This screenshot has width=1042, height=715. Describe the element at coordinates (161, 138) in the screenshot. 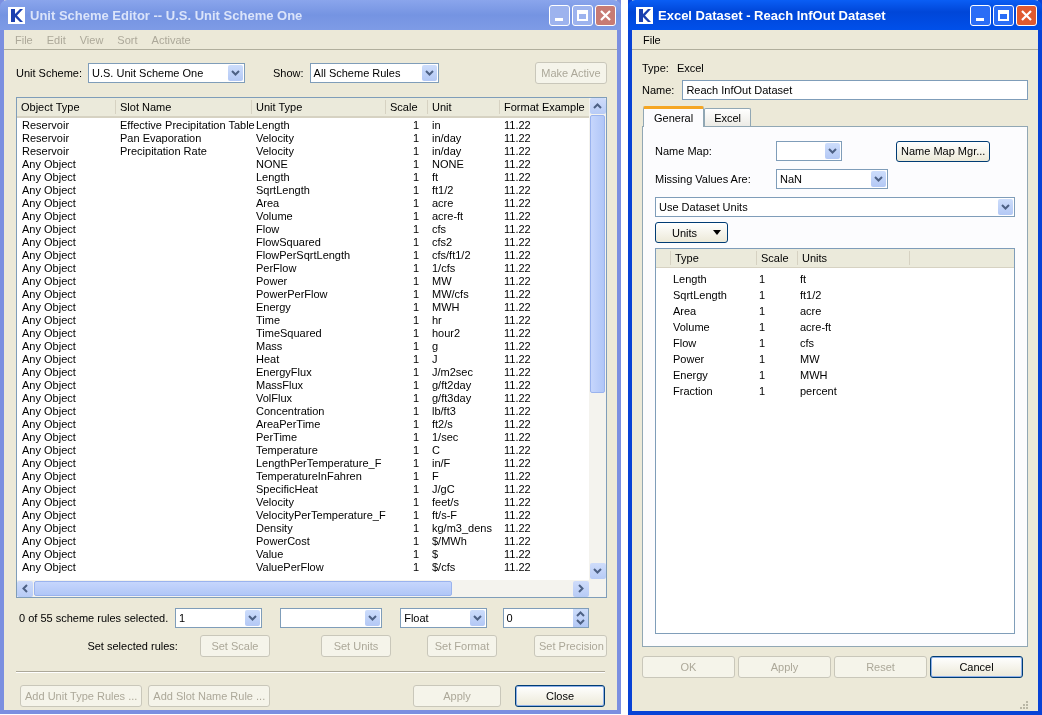

I see `table-cell-text: Pan Evaporation` at that location.